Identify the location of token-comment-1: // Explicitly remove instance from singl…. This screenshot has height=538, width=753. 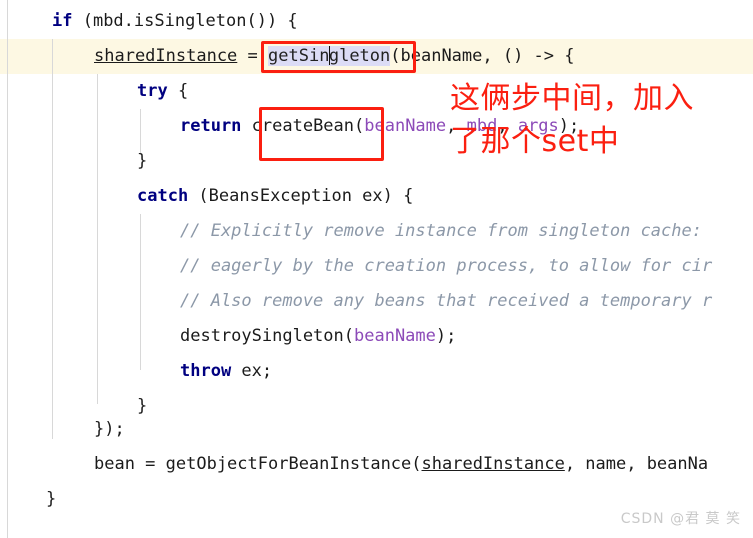
(441, 231).